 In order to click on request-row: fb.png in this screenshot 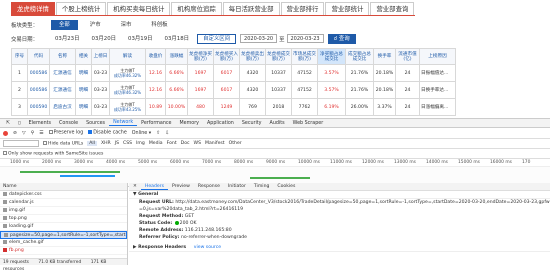, I will do `click(63, 251)`.